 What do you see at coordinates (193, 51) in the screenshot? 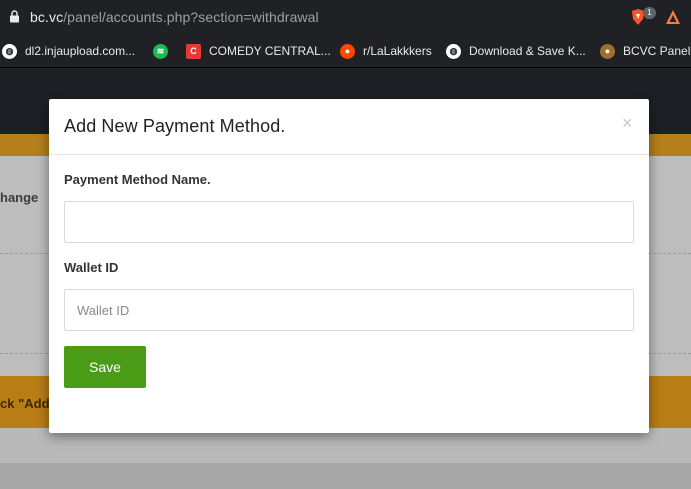
I see `comedy-central-icon: C` at bounding box center [193, 51].